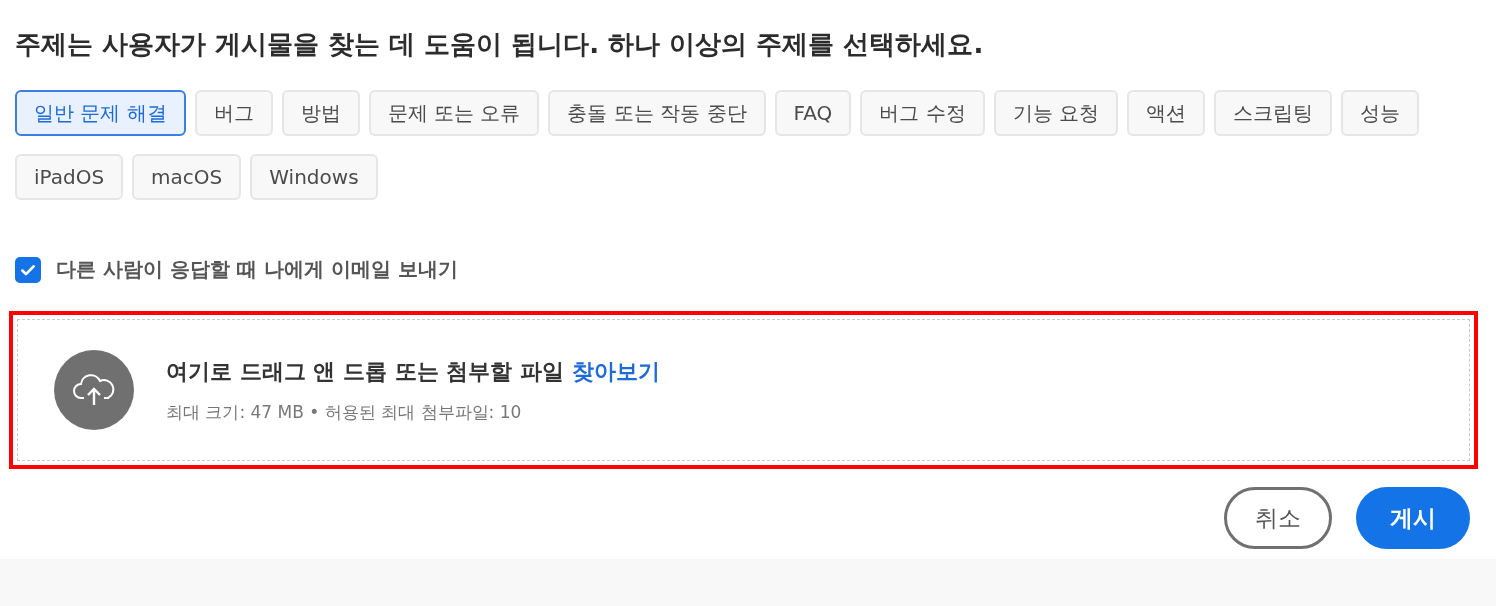 The height and width of the screenshot is (606, 1496). Describe the element at coordinates (28, 269) in the screenshot. I see `checkbox` at that location.